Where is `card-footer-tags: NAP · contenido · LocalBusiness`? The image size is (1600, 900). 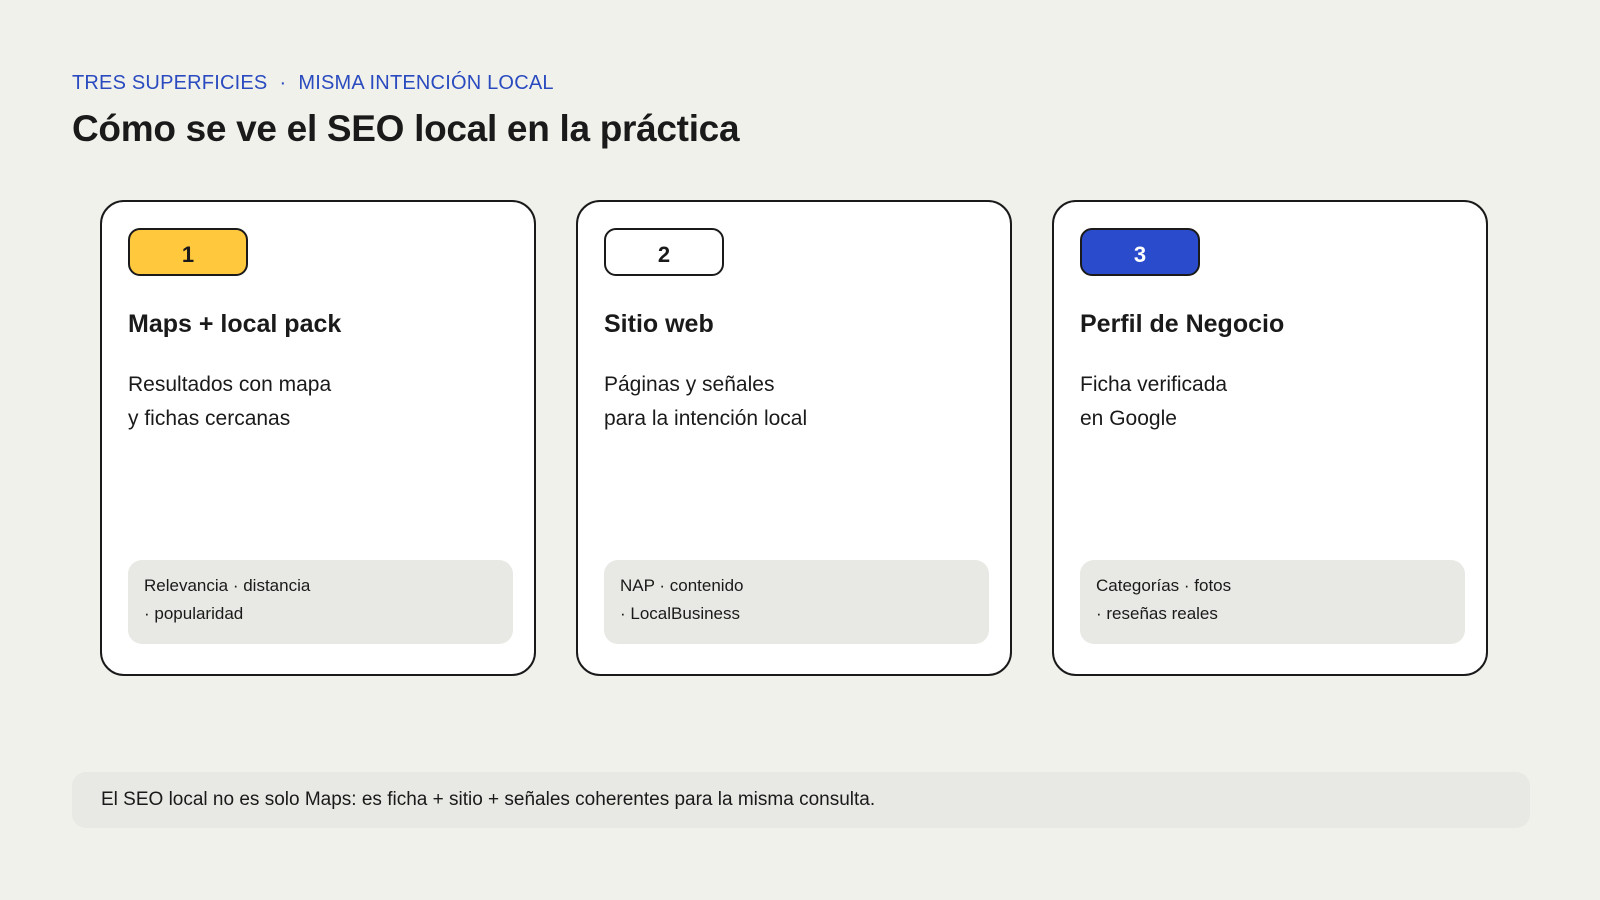
card-footer-tags: NAP · contenido · LocalBusiness is located at coordinates (796, 602).